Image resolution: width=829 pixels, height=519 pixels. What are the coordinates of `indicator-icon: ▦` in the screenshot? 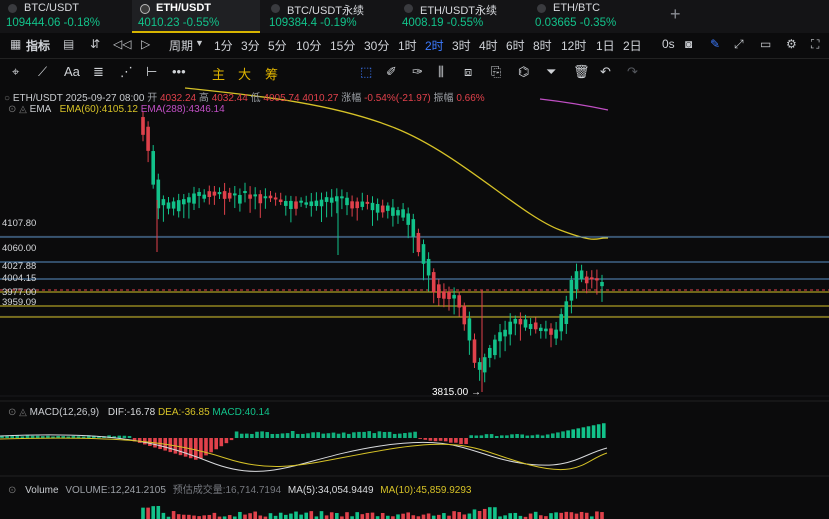 It's located at (15, 44).